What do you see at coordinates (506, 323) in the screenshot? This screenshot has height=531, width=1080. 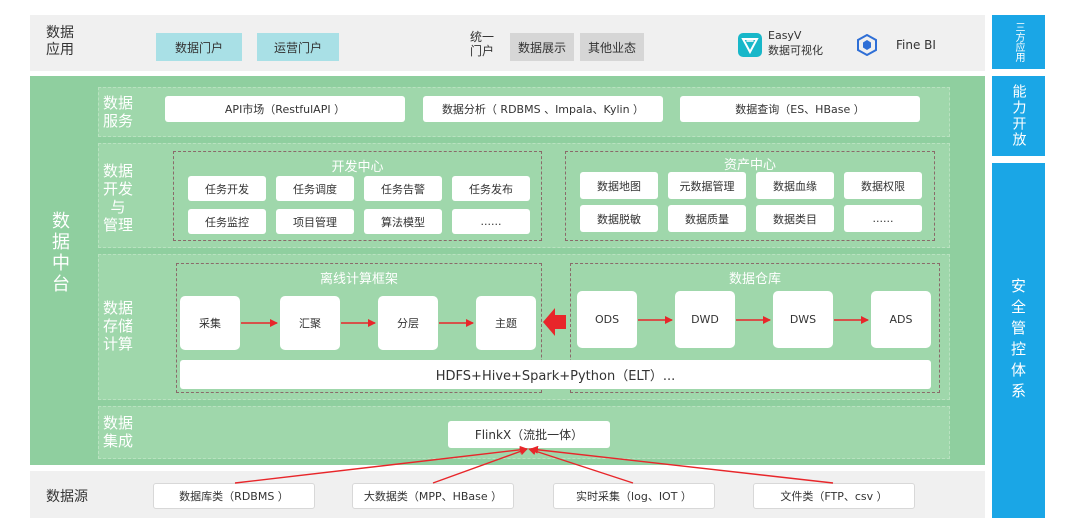 I see `stage-topic: 主题` at bounding box center [506, 323].